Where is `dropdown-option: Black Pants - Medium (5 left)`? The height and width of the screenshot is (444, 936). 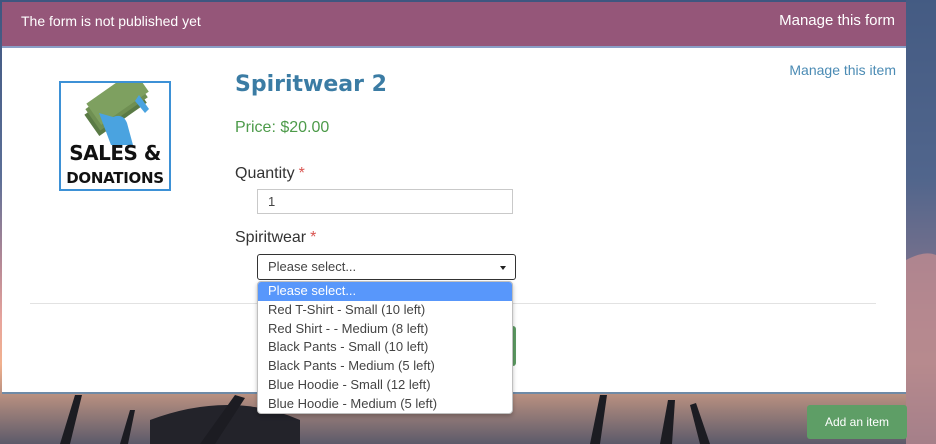
dropdown-option: Black Pants - Medium (5 left) is located at coordinates (385, 366).